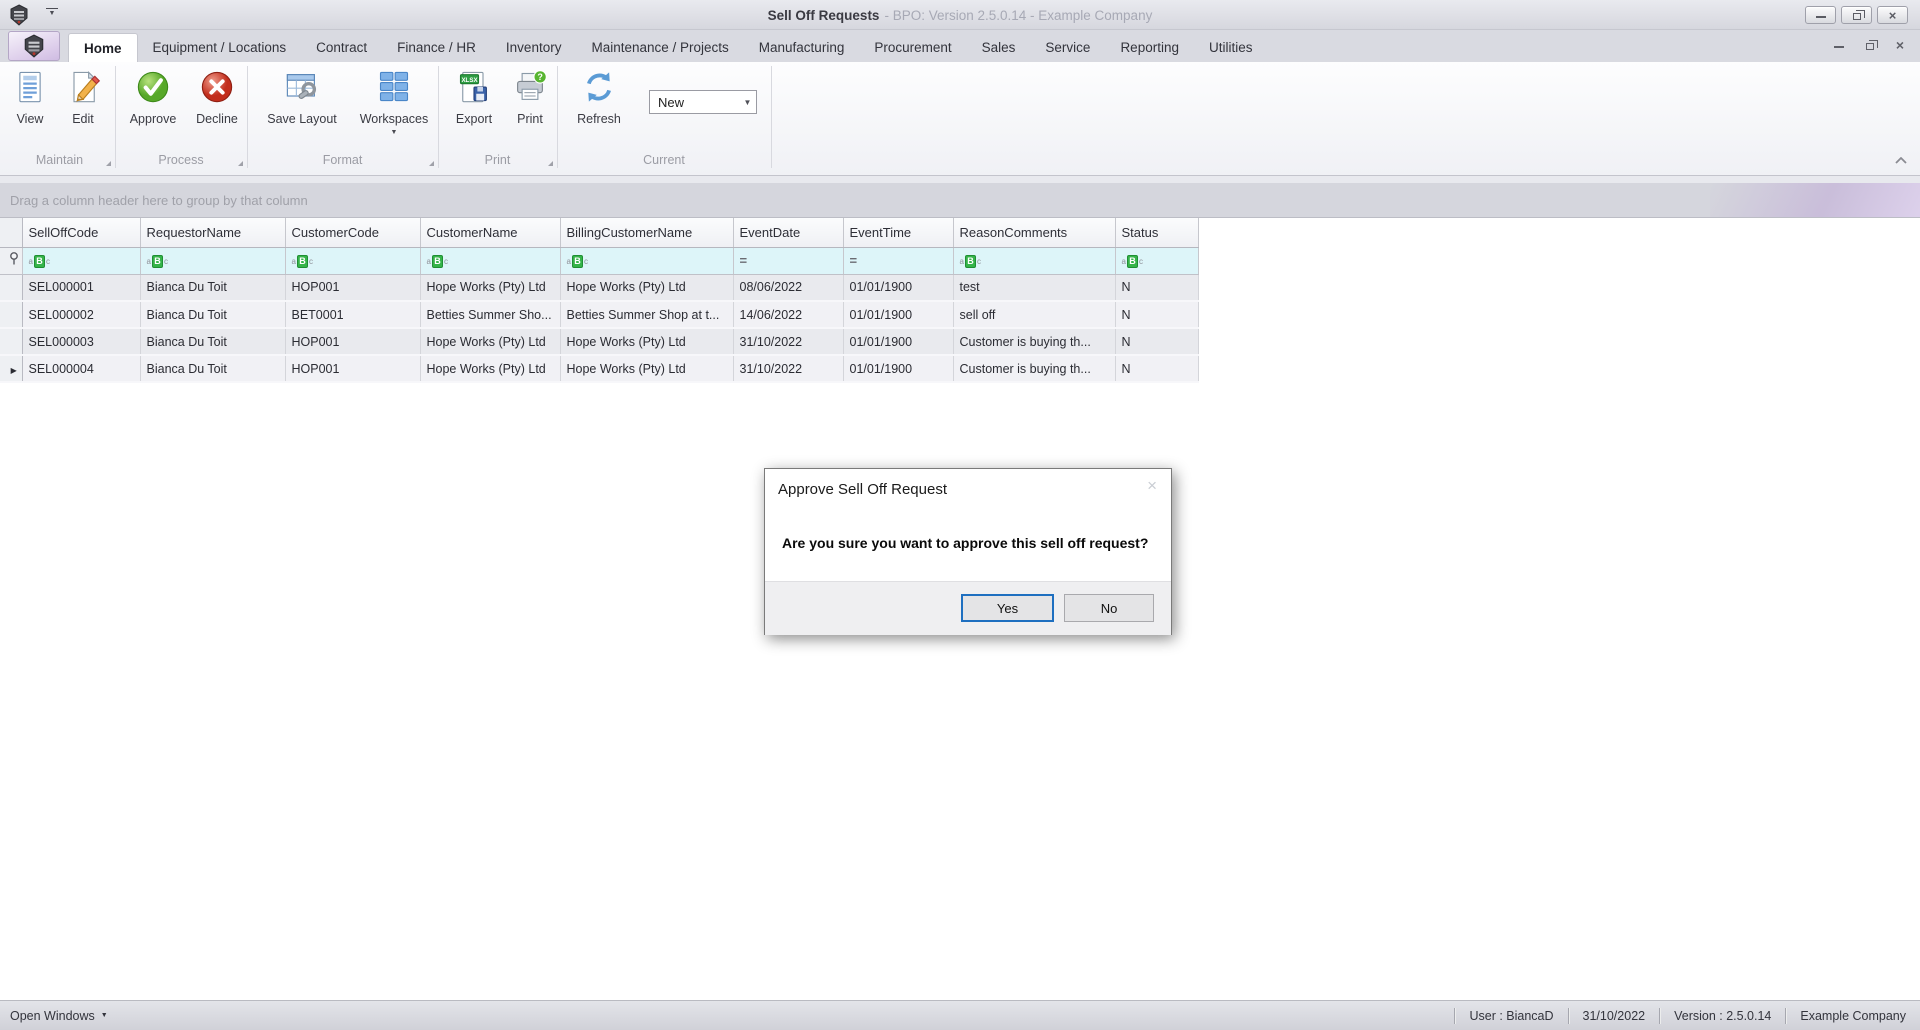 The width and height of the screenshot is (1920, 1030). What do you see at coordinates (474, 107) in the screenshot?
I see `export-button: XLSX Export` at bounding box center [474, 107].